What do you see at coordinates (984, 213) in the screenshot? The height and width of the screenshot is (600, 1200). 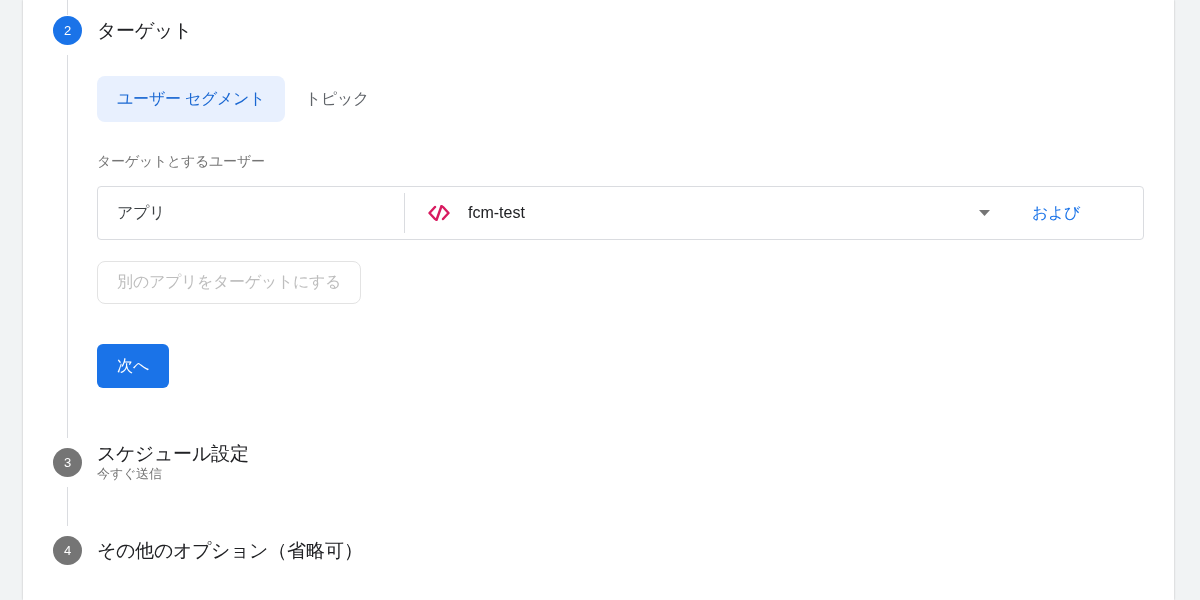 I see `dropdown-caret-icon` at bounding box center [984, 213].